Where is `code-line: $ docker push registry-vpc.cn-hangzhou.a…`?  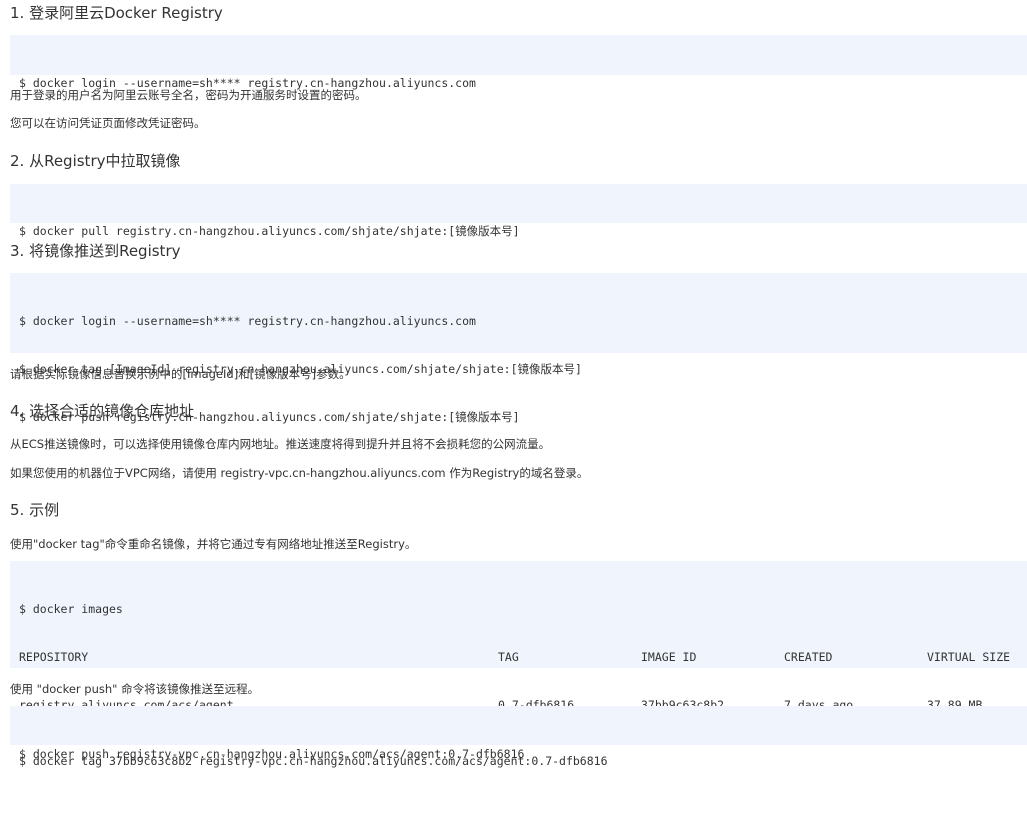
code-line: $ docker push registry-vpc.cn-hangzhou.a… is located at coordinates (272, 754).